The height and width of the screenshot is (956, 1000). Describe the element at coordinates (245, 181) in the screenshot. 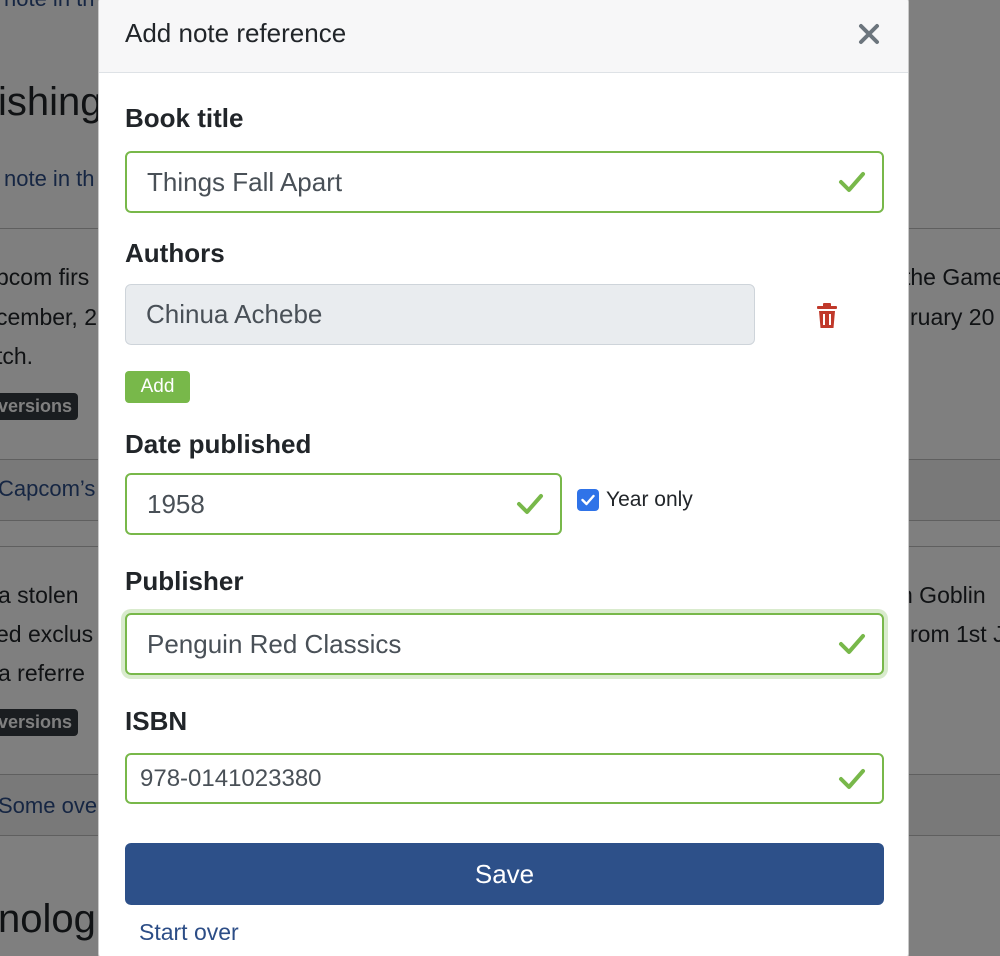

I see `book-title-value: Things Fall Apart` at that location.